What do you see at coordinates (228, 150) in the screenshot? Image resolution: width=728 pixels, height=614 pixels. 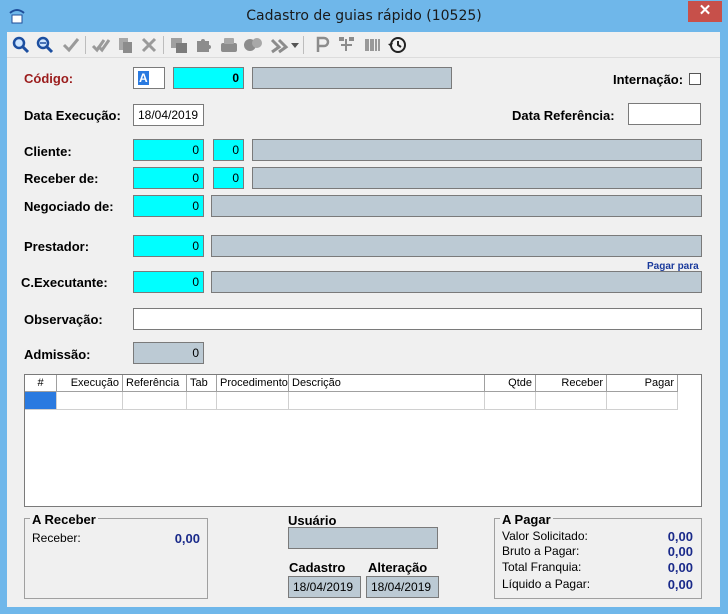 I see `cliente-sub-field: 0` at bounding box center [228, 150].